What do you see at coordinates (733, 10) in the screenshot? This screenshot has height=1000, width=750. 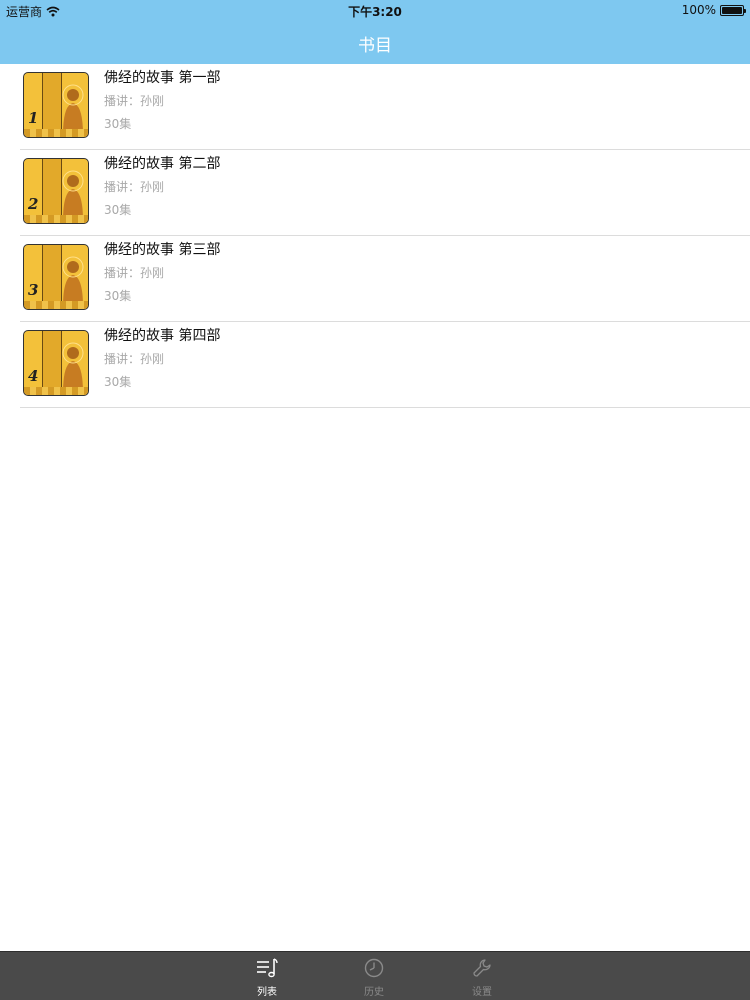 I see `battery-icon` at bounding box center [733, 10].